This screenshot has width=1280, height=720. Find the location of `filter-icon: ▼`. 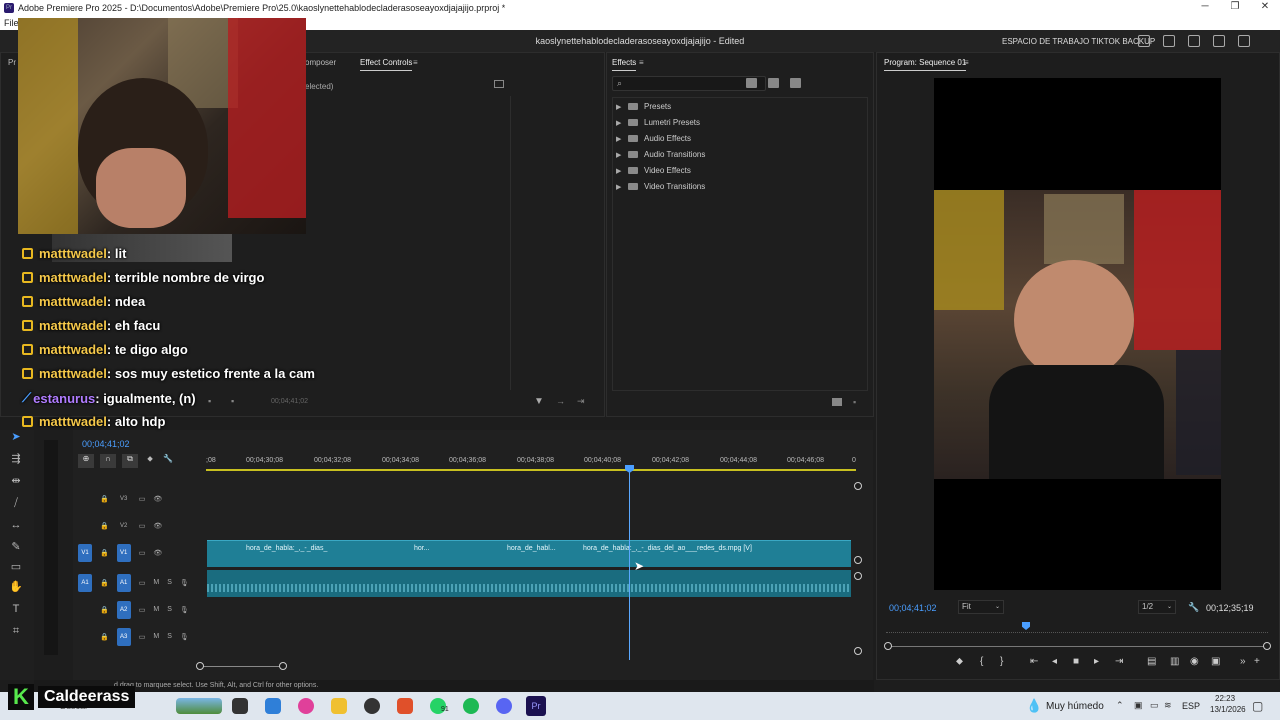

filter-icon: ▼ is located at coordinates (539, 401).